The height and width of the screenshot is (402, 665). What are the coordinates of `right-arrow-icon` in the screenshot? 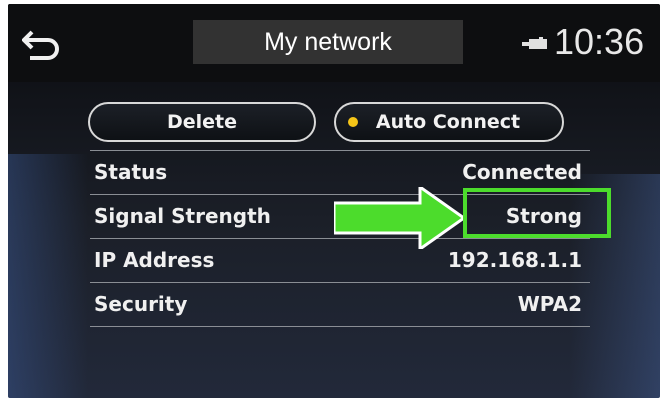 It's located at (400, 218).